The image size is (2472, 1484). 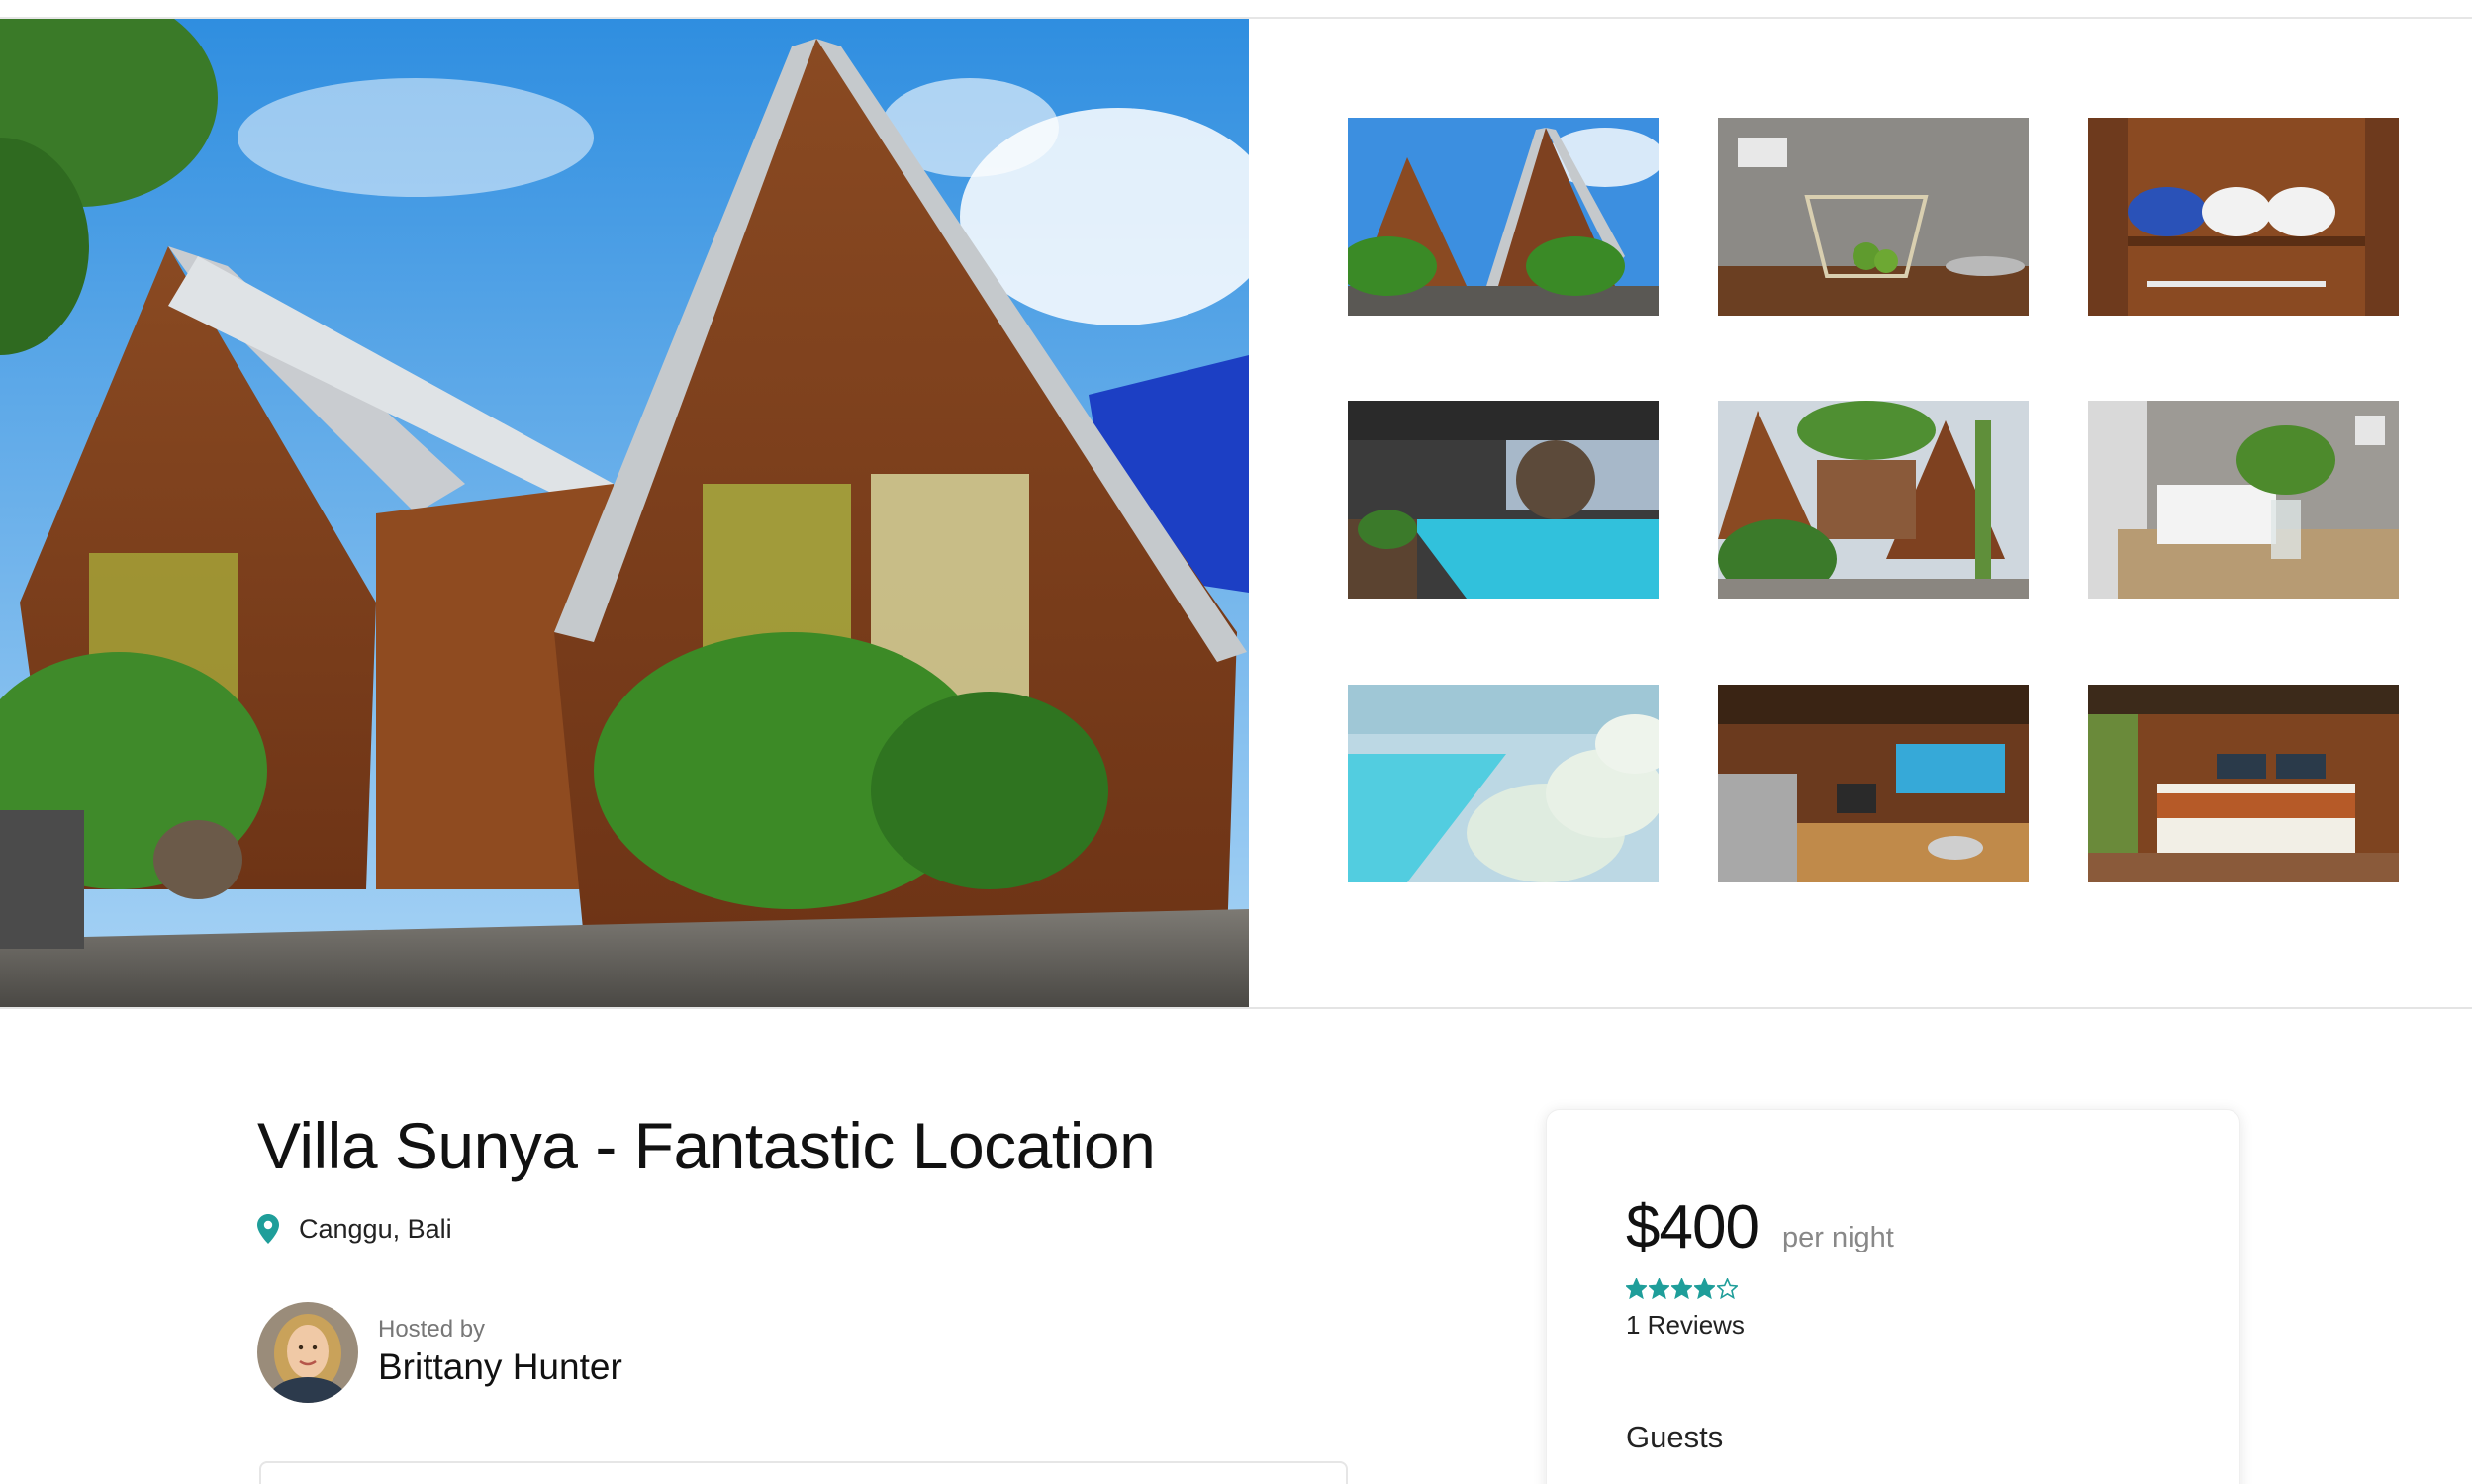 I want to click on location-text: Canggu, Bali, so click(x=375, y=1228).